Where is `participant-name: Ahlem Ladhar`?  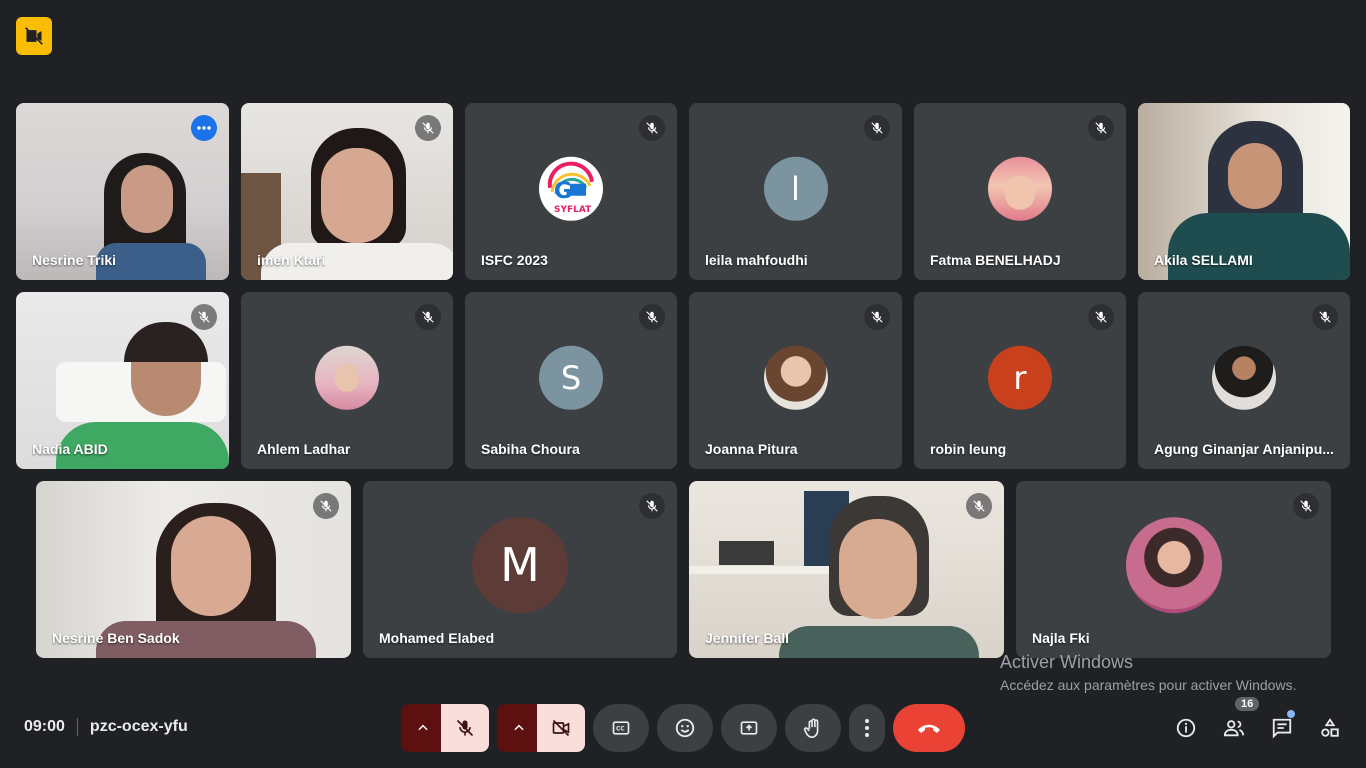
participant-name: Ahlem Ladhar is located at coordinates (304, 449).